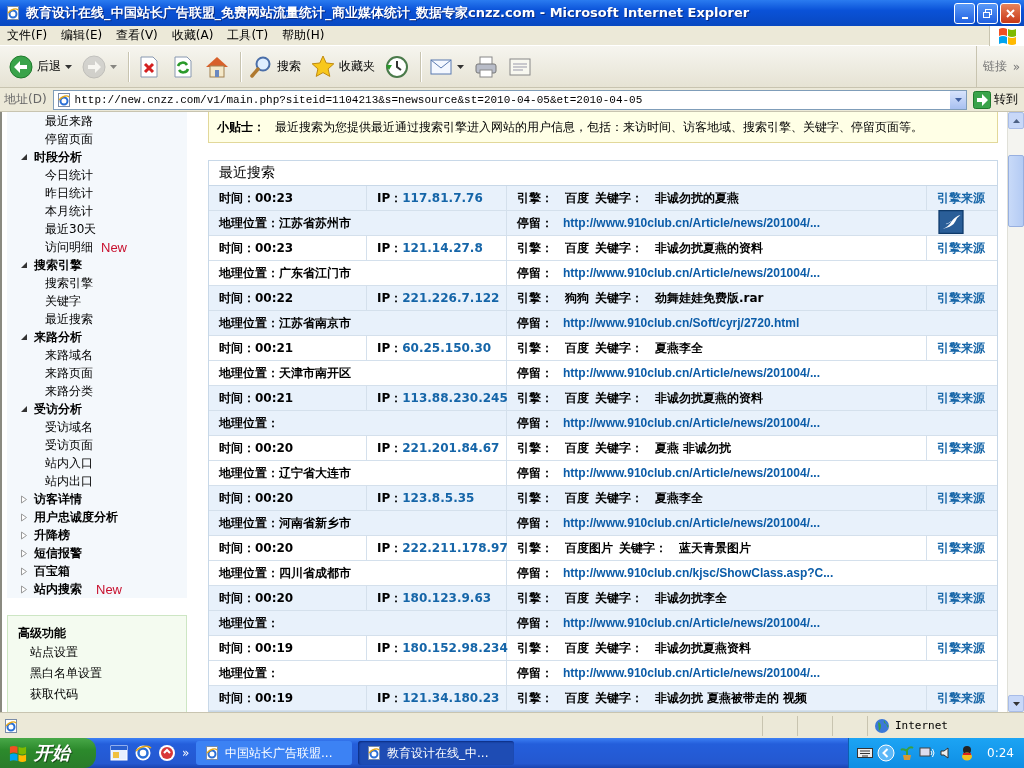 The width and height of the screenshot is (1024, 768). I want to click on close-button, so click(1010, 13).